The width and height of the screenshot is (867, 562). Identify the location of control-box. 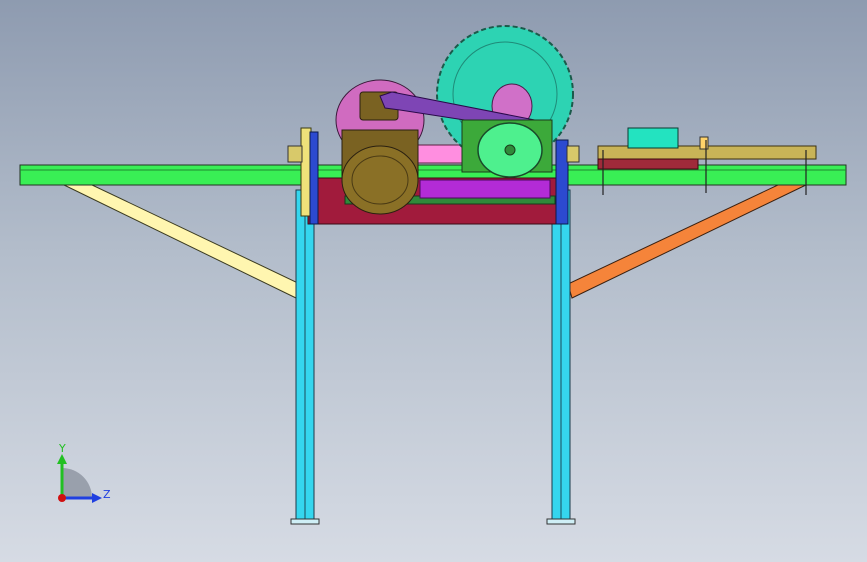
(653, 138).